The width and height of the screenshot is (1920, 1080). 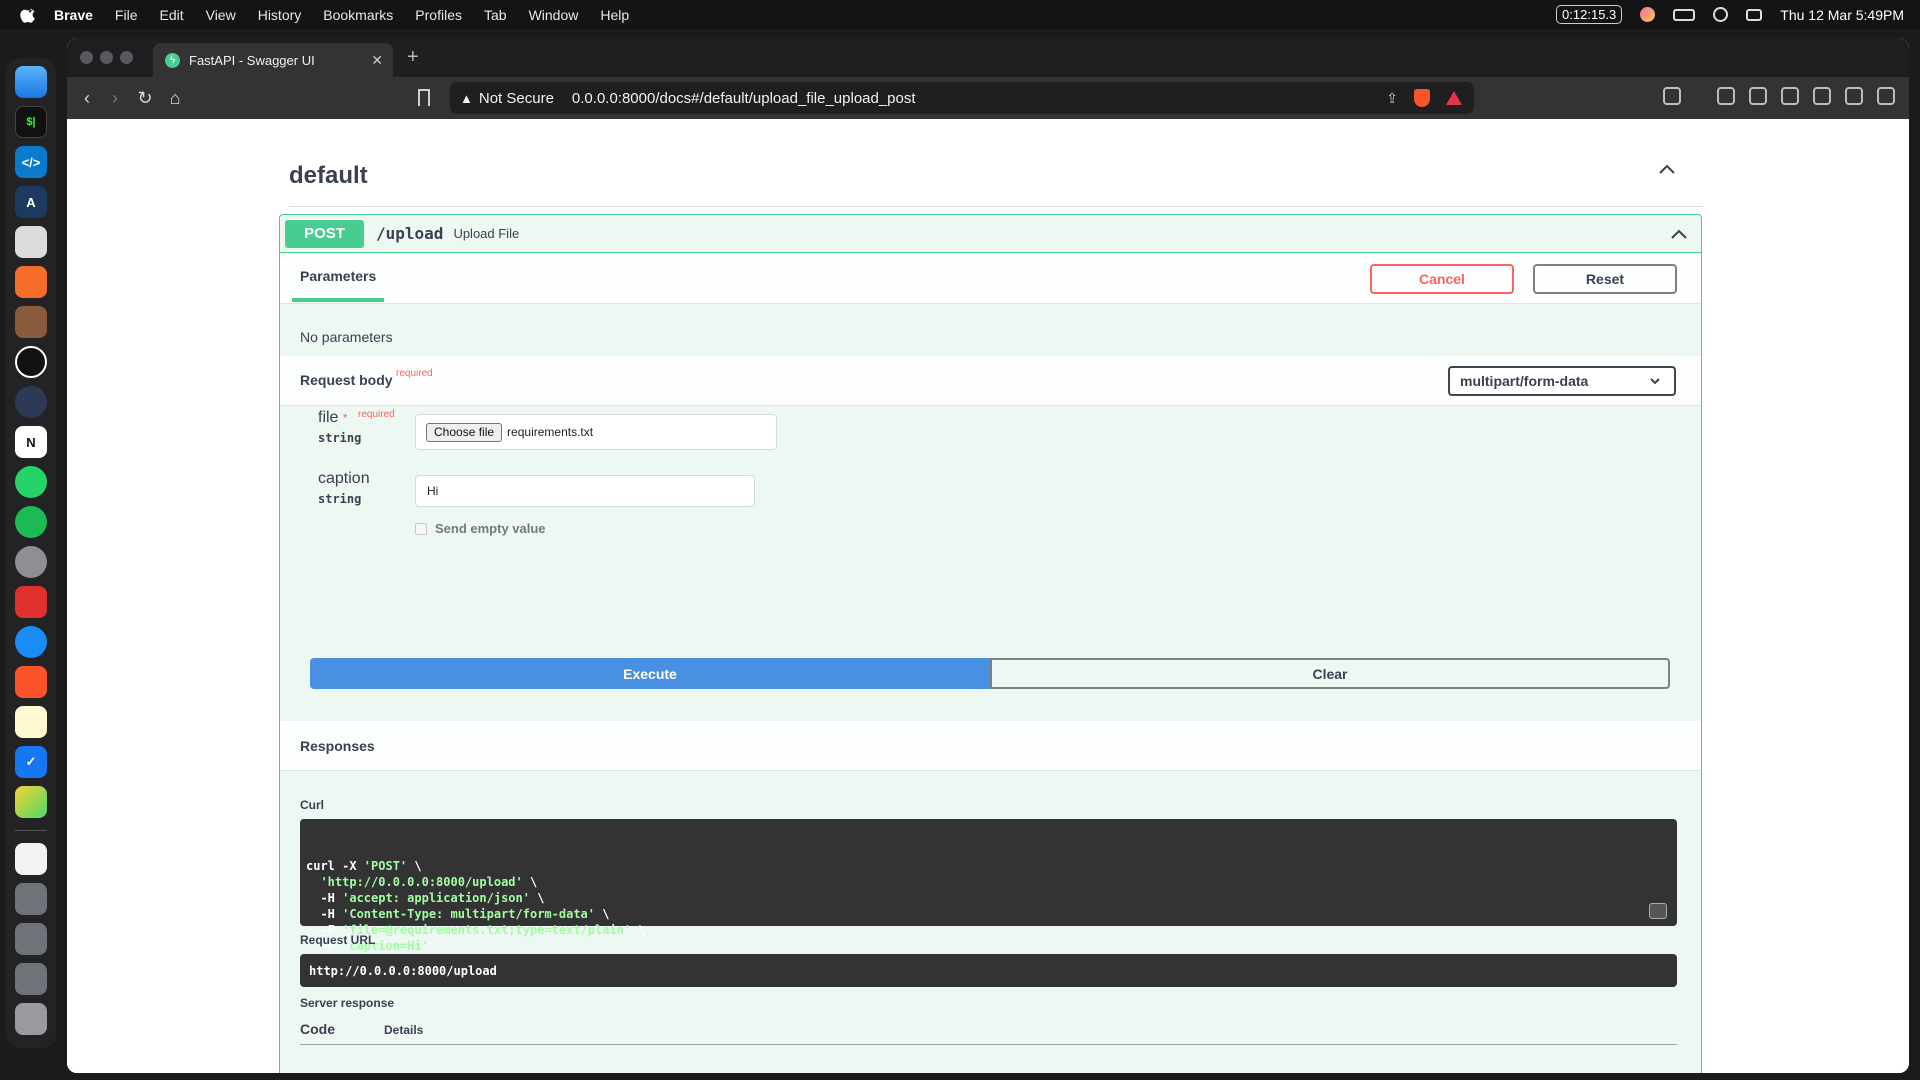 What do you see at coordinates (31, 830) in the screenshot?
I see `dock-separator` at bounding box center [31, 830].